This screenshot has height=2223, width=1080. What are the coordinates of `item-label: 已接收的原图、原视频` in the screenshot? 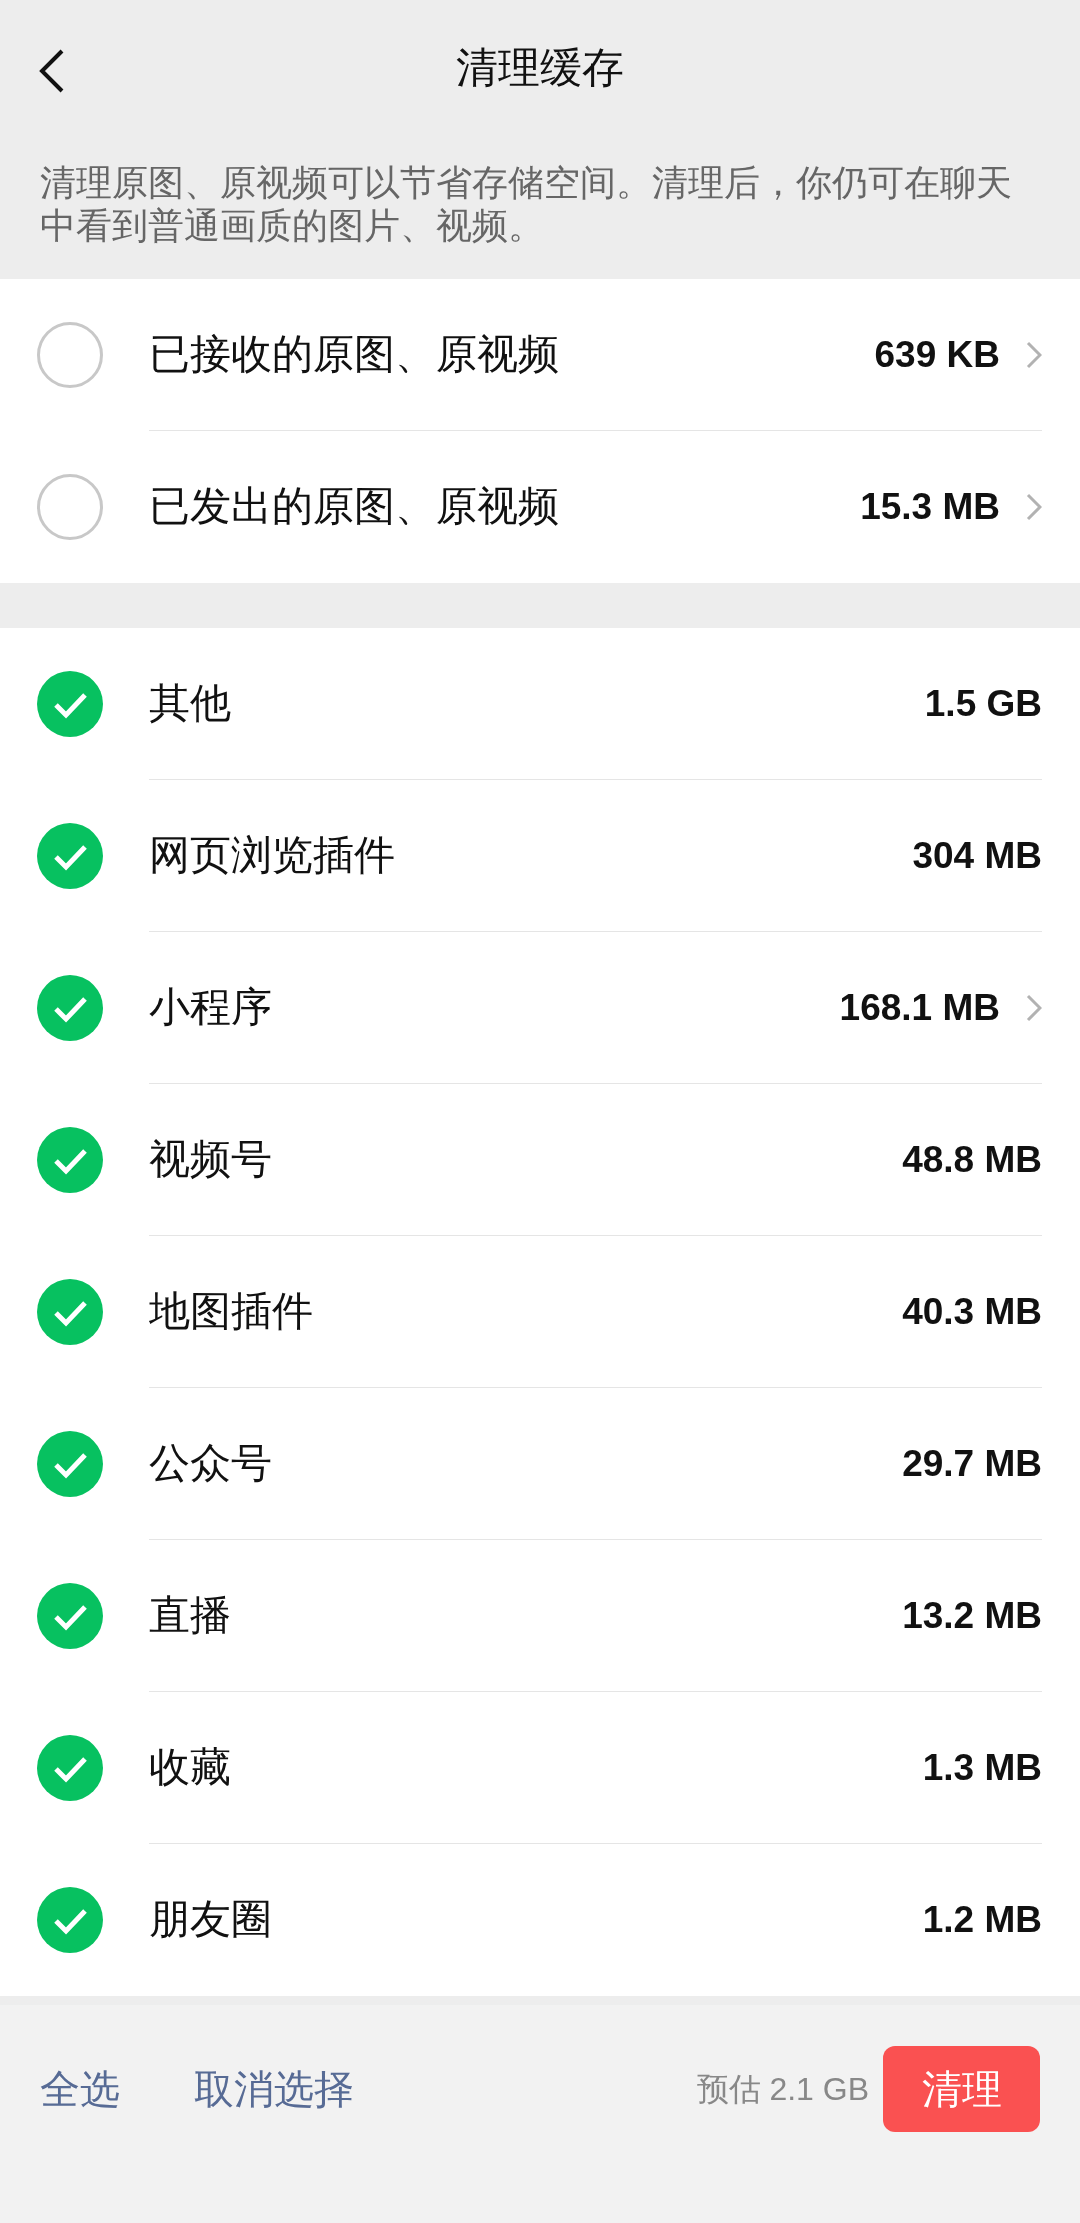 It's located at (354, 354).